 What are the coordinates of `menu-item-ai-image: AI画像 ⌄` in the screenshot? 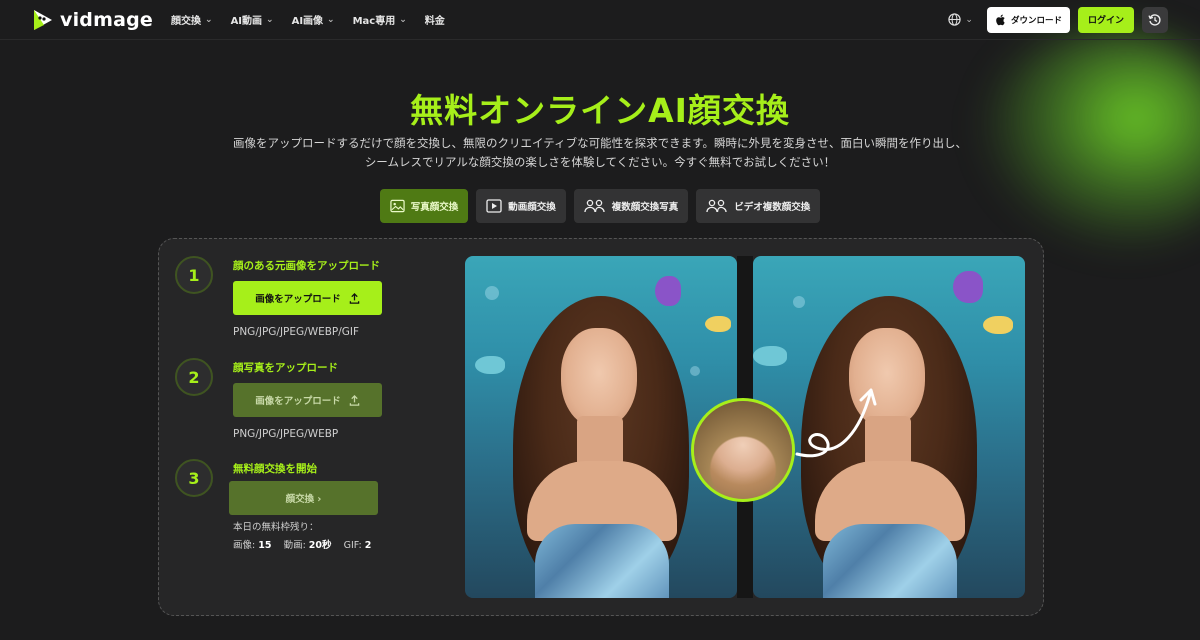 It's located at (313, 20).